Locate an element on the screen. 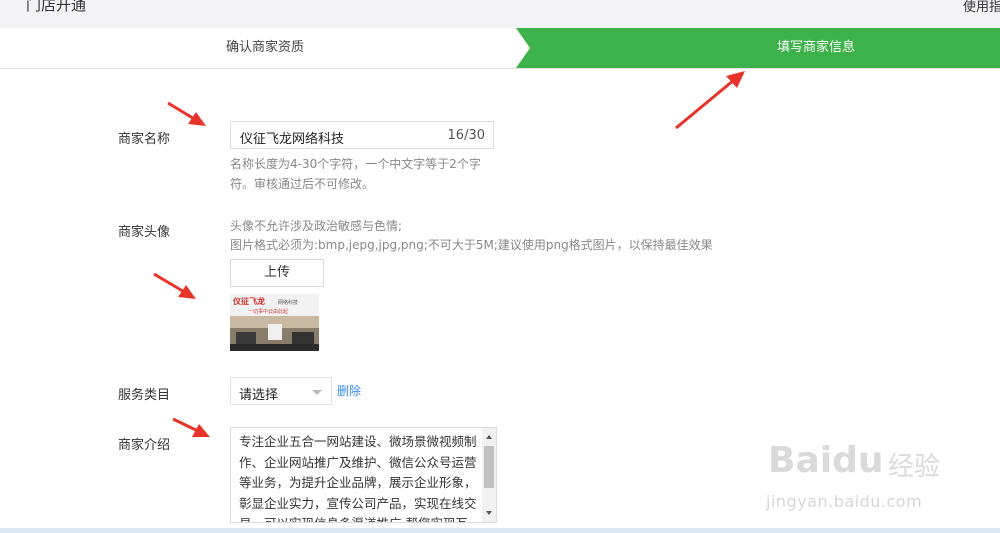  baidu-watermark: Baidu 经验 jingyan.baidu.com is located at coordinates (880, 485).